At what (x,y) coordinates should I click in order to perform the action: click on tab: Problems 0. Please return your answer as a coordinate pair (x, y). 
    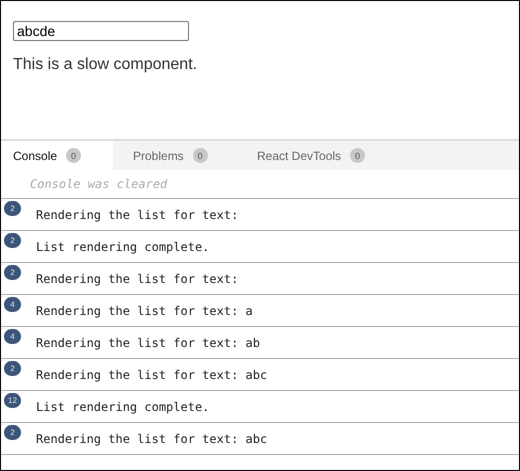
    Looking at the image, I should click on (179, 155).